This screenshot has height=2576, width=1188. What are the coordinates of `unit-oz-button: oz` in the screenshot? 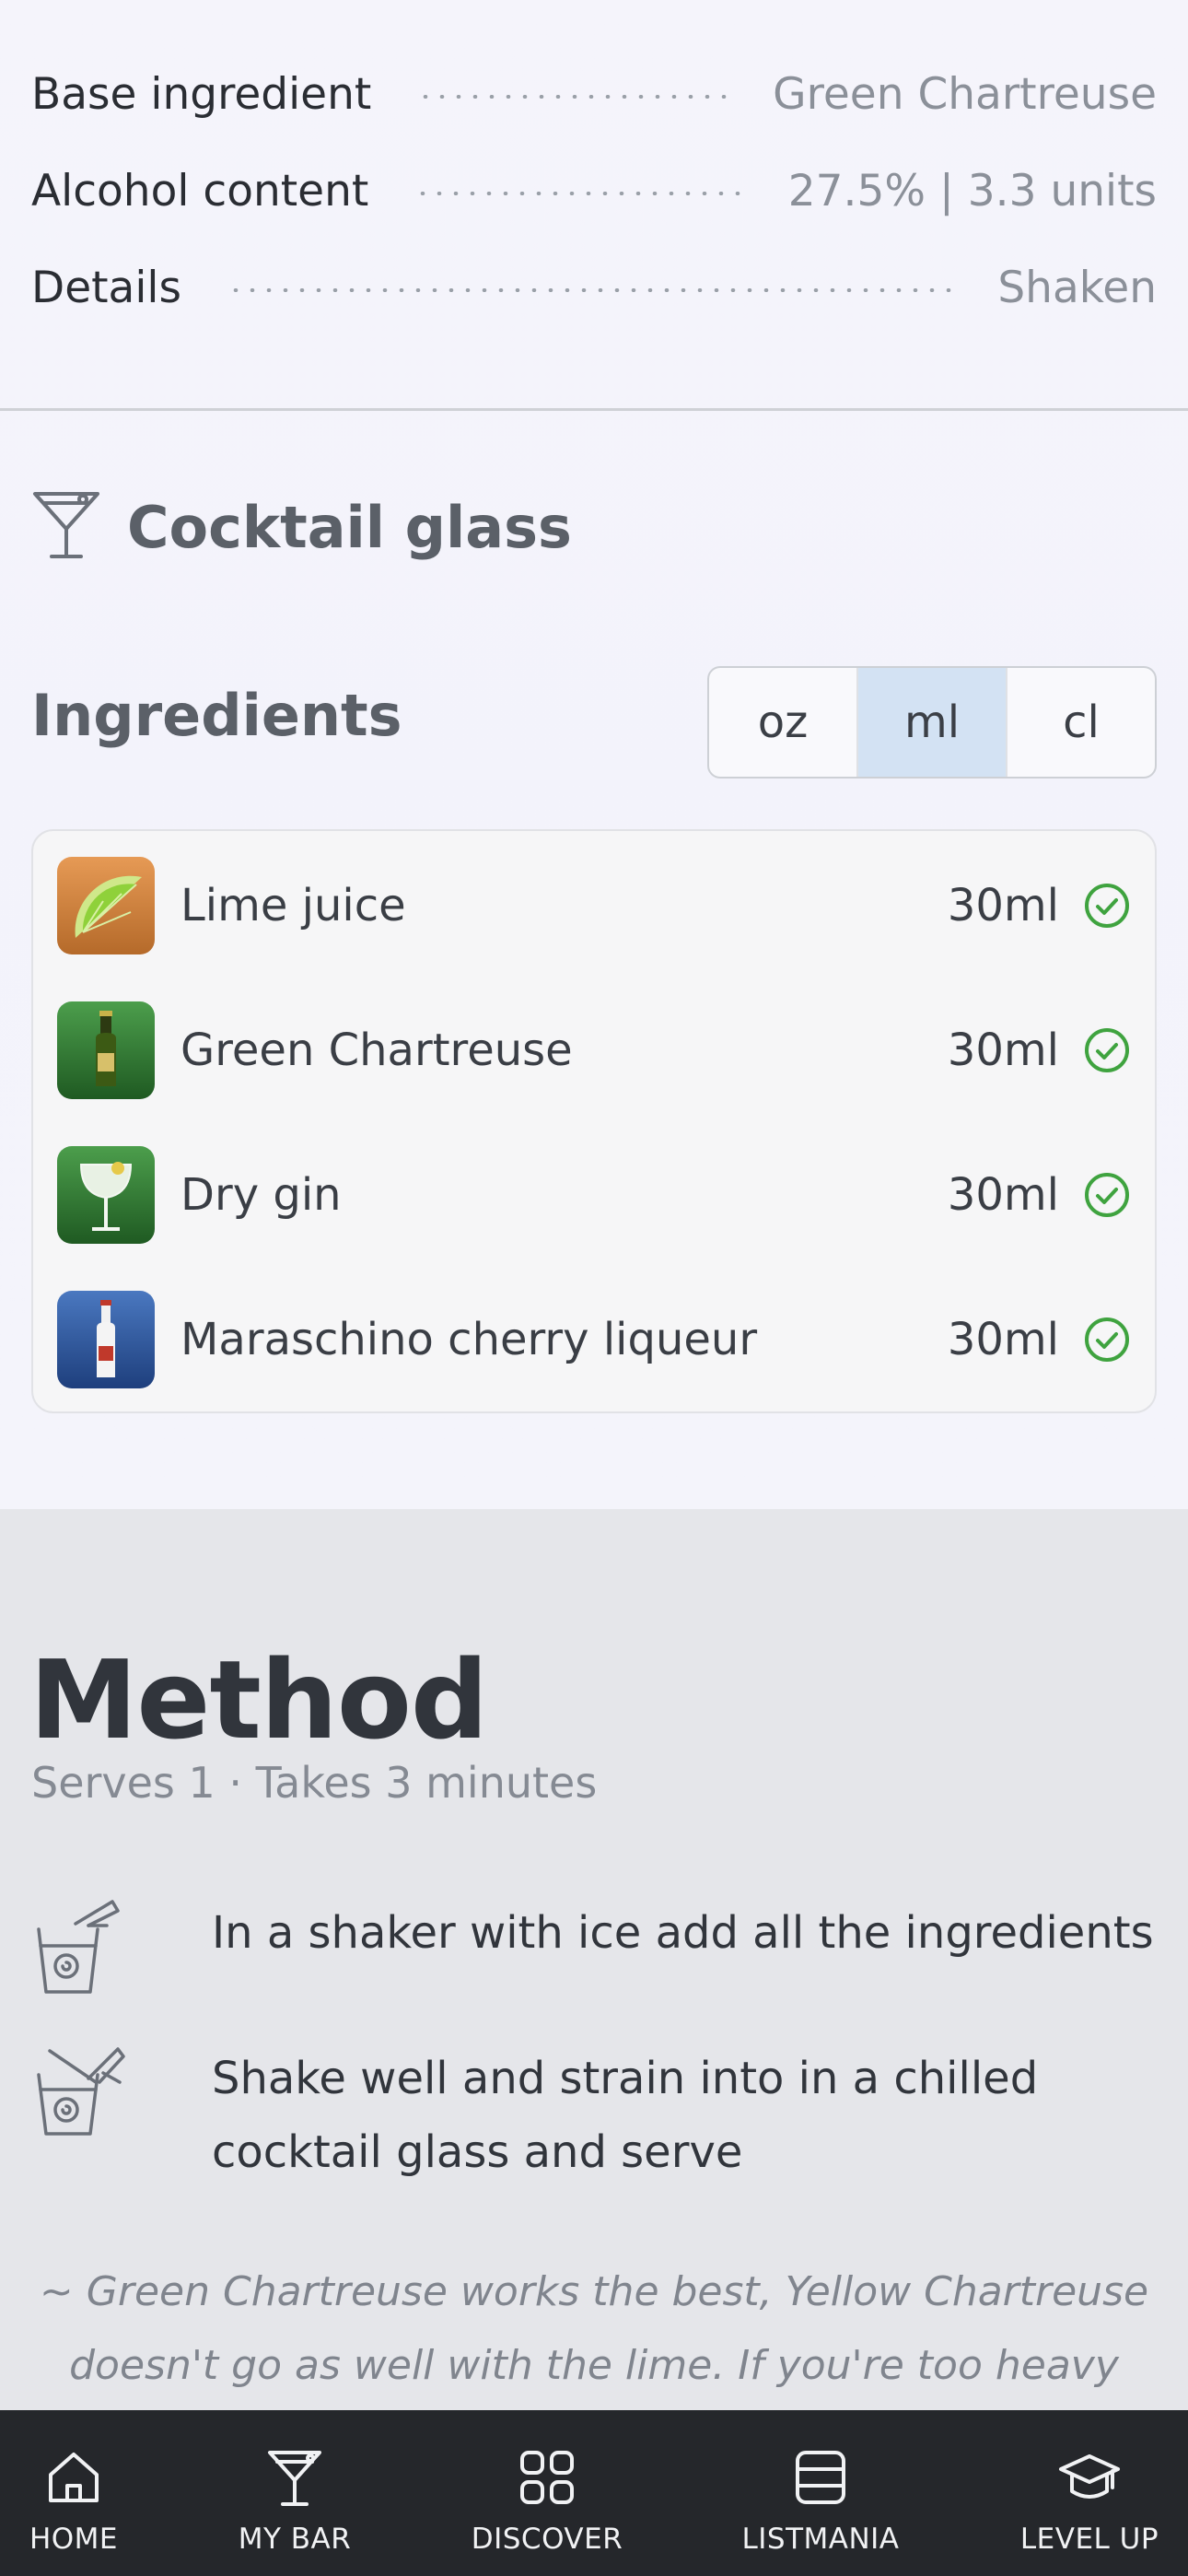 It's located at (782, 722).